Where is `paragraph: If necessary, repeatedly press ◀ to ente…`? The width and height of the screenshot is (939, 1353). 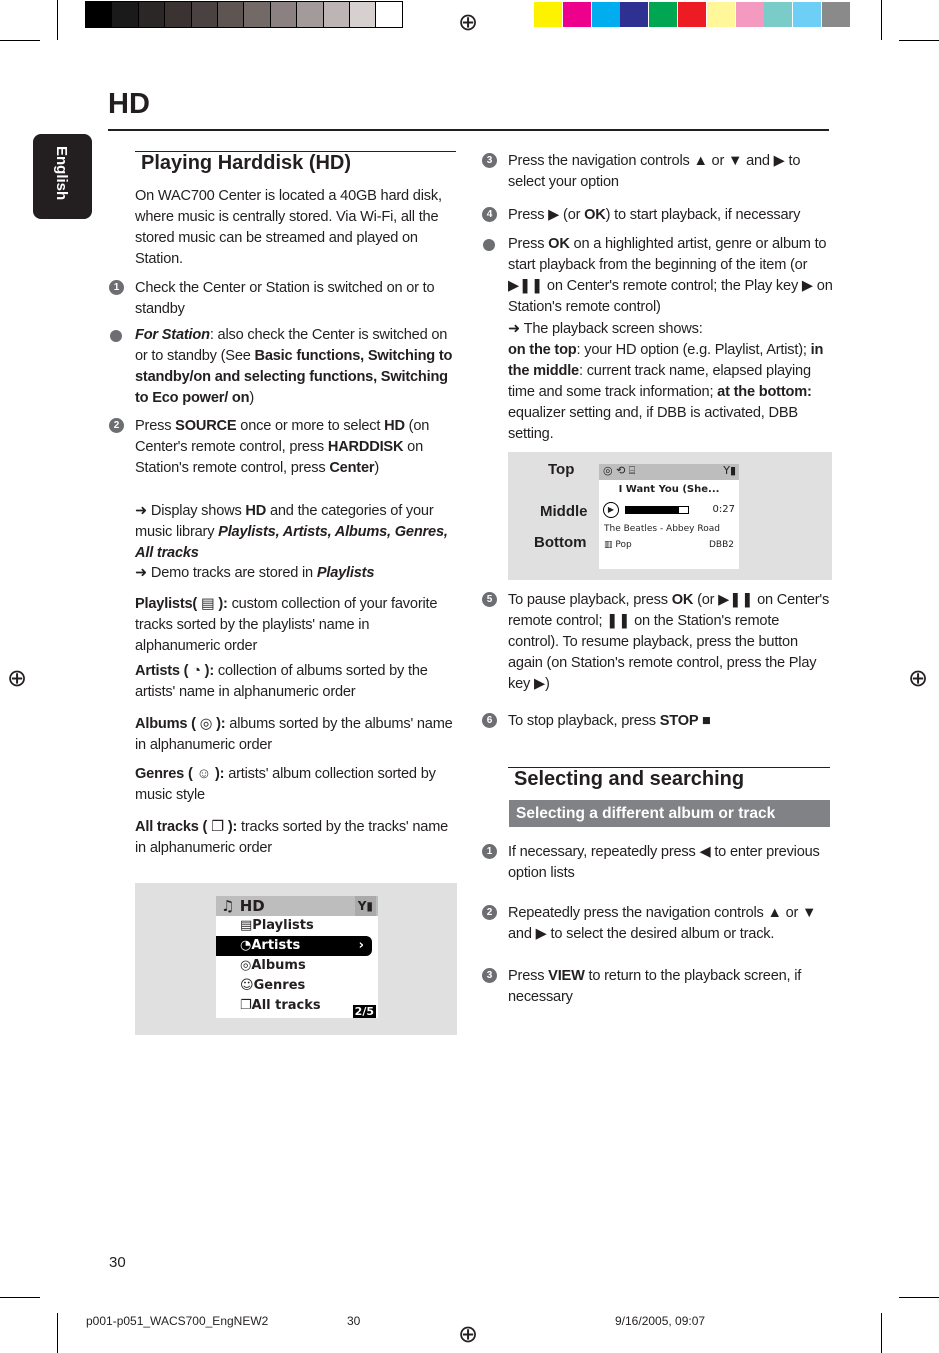
paragraph: If necessary, repeatedly press ◀ to ente… is located at coordinates (670, 863).